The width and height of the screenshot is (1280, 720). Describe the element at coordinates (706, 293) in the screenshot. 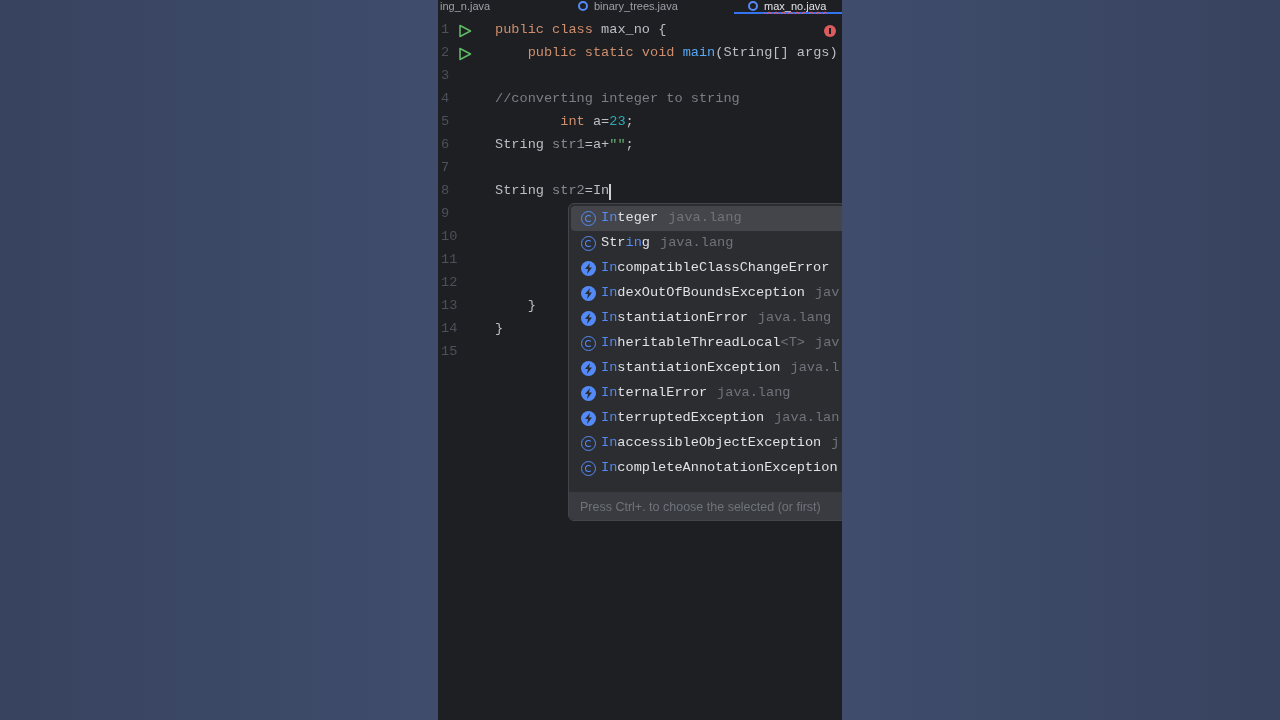

I see `completion-item: IndexOutOfBoundsException jav` at that location.